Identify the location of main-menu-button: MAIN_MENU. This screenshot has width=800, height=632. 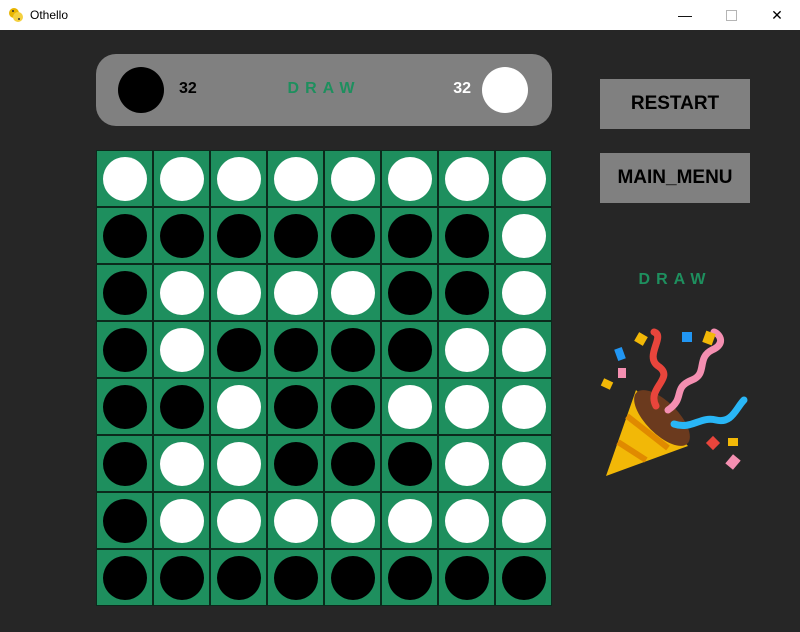
(675, 178).